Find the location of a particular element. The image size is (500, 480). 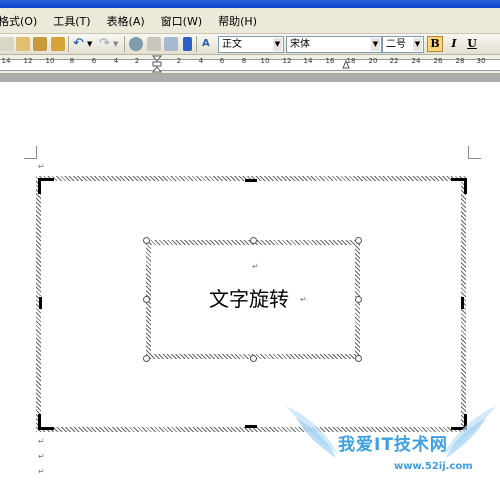

ruler-label: 22 is located at coordinates (394, 61).